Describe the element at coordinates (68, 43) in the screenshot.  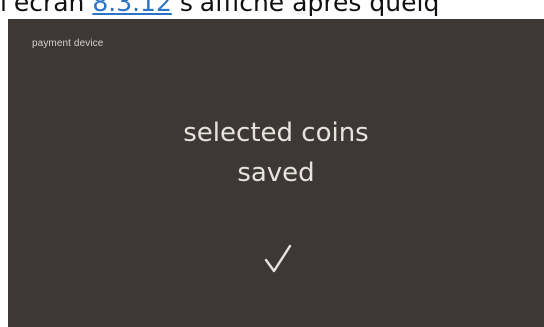
I see `screen-header: payment device` at that location.